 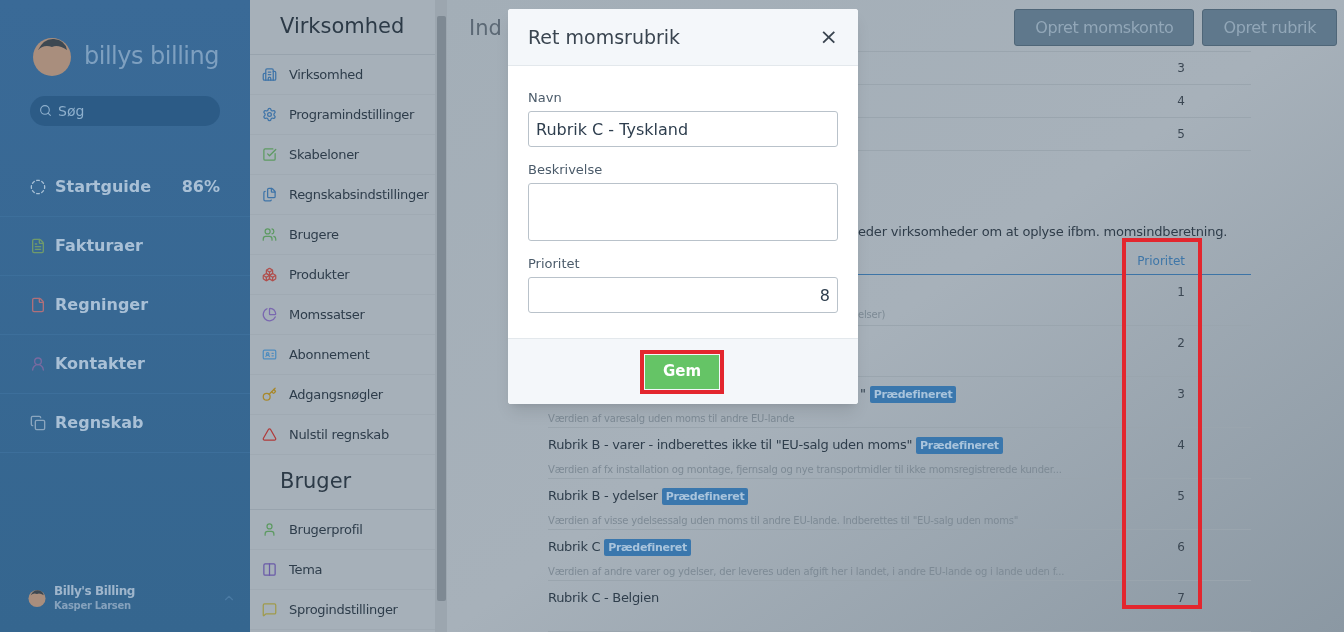 What do you see at coordinates (441, 308) in the screenshot?
I see `scrollbar-thumb` at bounding box center [441, 308].